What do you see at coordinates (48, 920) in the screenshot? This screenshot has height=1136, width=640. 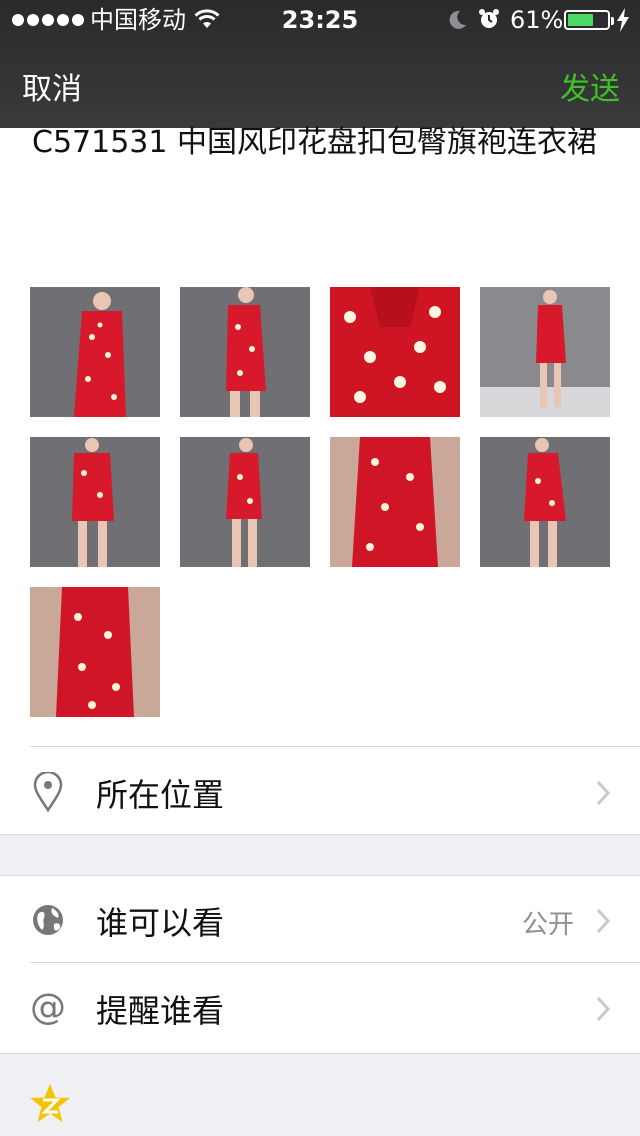 I see `globe-icon` at bounding box center [48, 920].